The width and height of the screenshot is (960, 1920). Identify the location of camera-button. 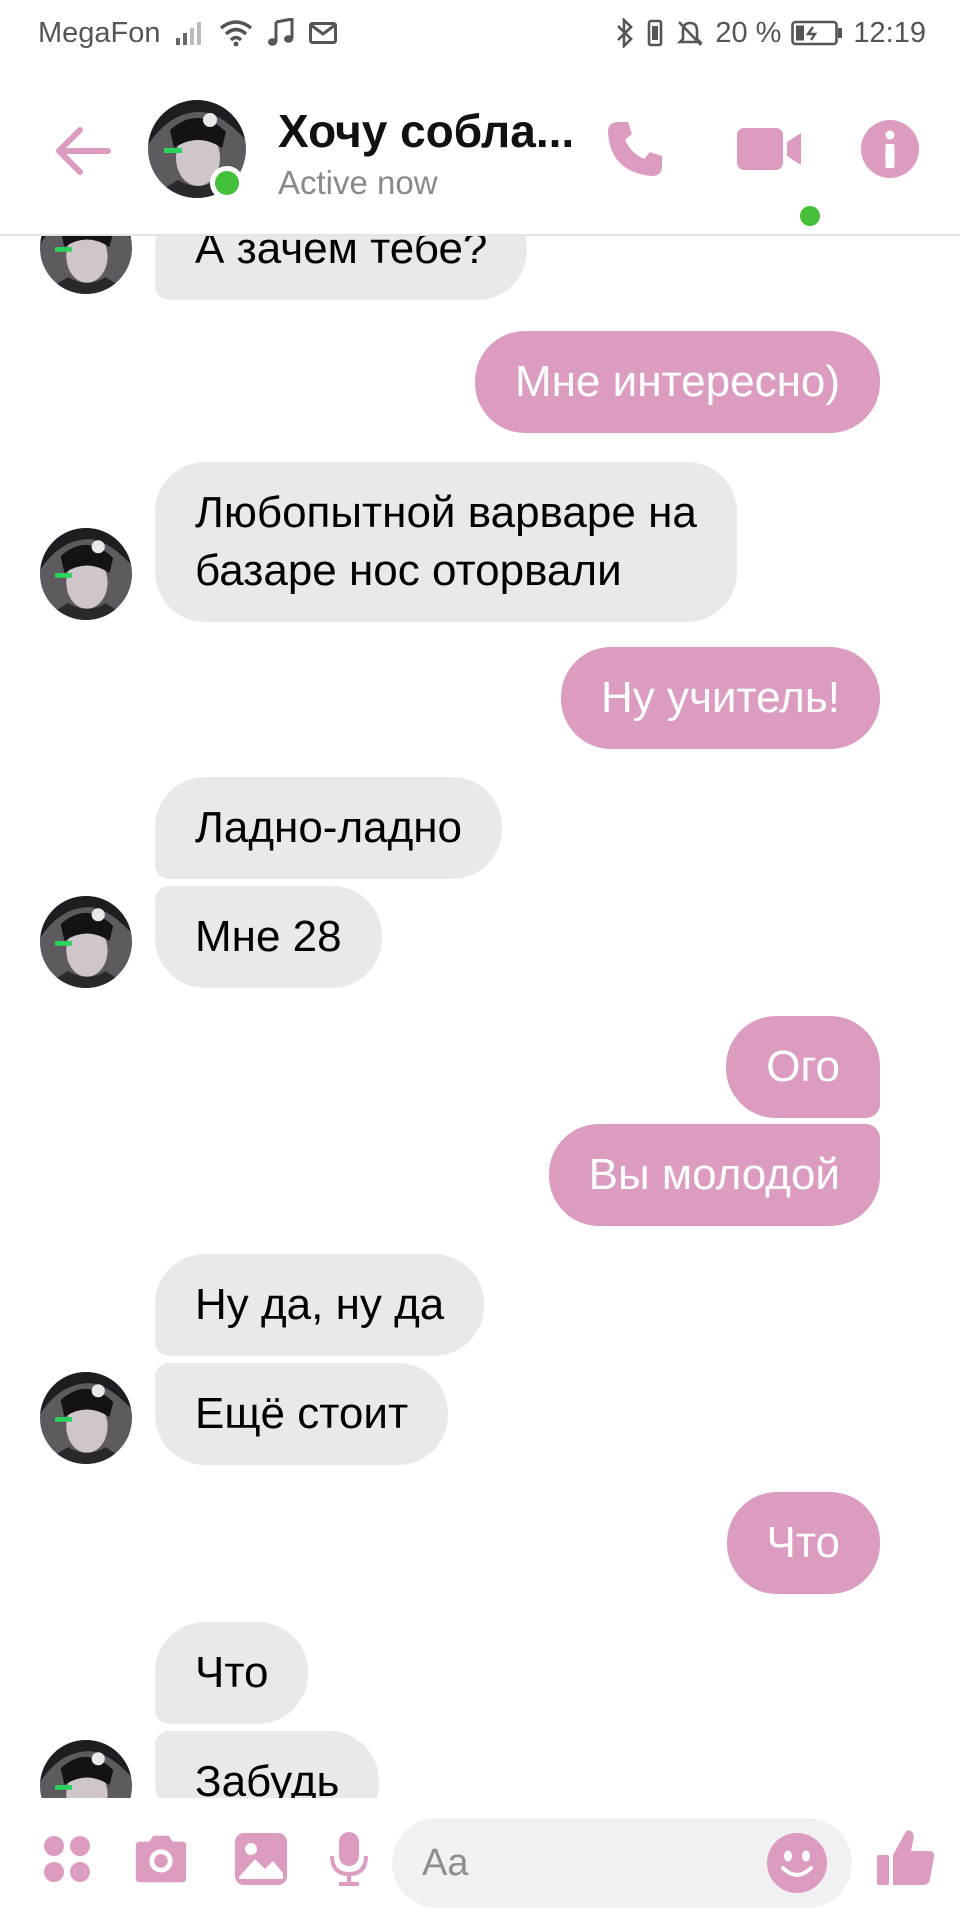
(161, 1859).